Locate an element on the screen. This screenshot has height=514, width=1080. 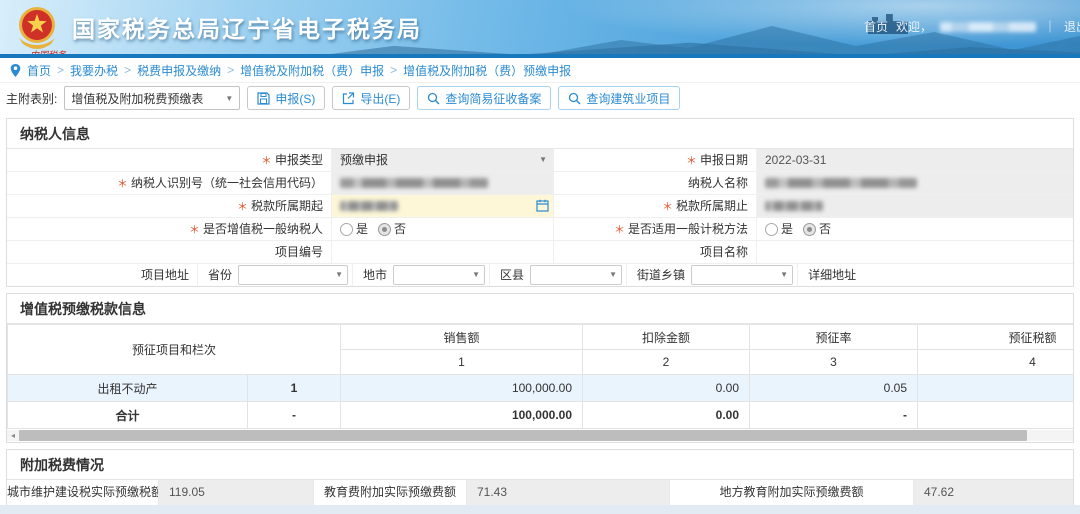
col-header-rate: 预征率 is located at coordinates (834, 337).